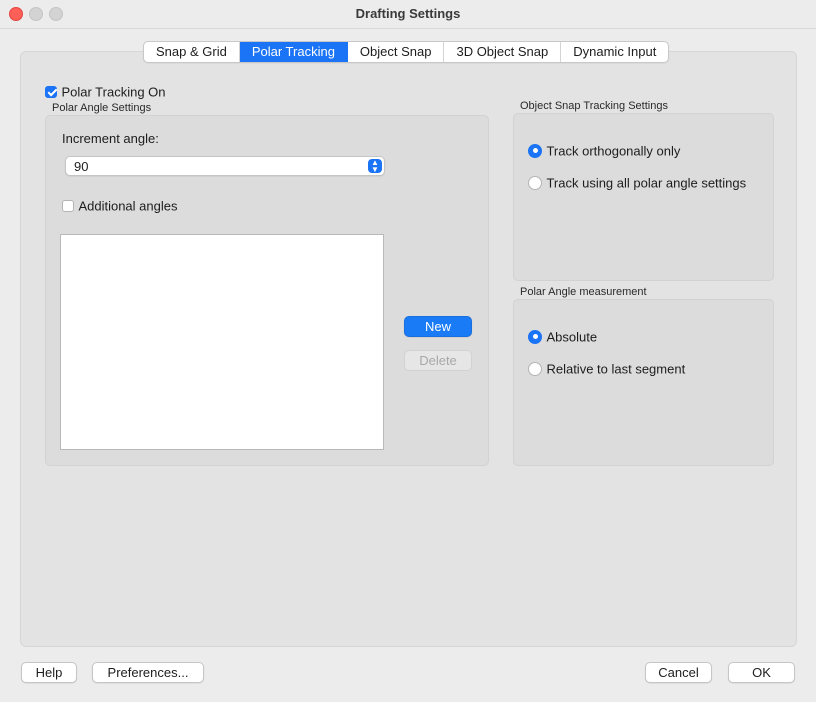  I want to click on tab-dynamic-input: Dynamic Input, so click(614, 52).